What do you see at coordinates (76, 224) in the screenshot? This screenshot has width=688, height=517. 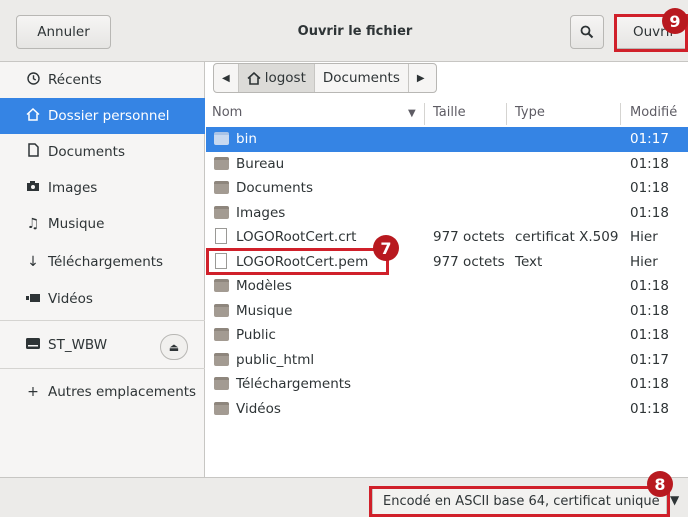 I see `sidebar-item-label: Musique` at bounding box center [76, 224].